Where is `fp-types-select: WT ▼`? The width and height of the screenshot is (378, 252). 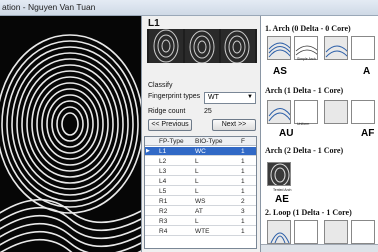
fp-types-select: WT ▼ is located at coordinates (230, 98).